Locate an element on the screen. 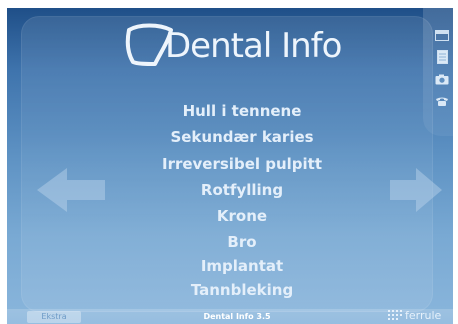 The width and height of the screenshot is (458, 324). menu-item-implantat: Implantat is located at coordinates (242, 266).